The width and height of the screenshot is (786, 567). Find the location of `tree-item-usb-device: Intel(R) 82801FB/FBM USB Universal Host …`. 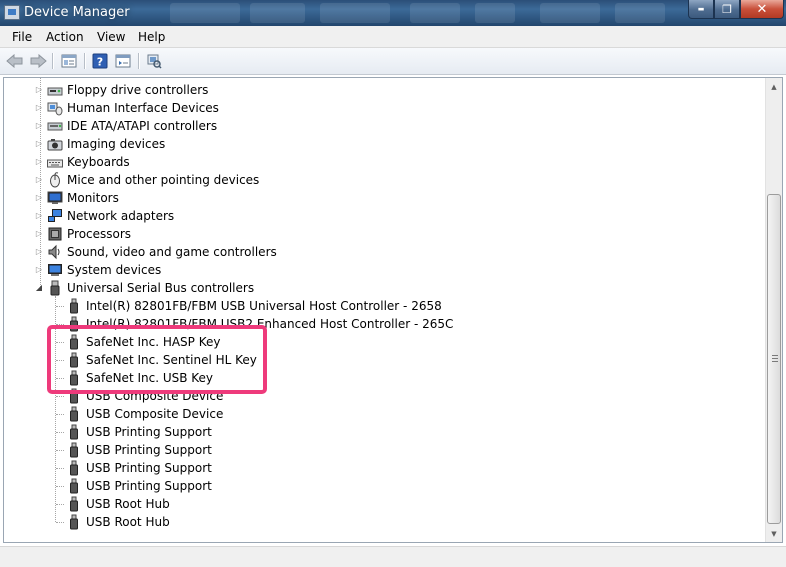

tree-item-usb-device: Intel(R) 82801FB/FBM USB Universal Host … is located at coordinates (254, 306).